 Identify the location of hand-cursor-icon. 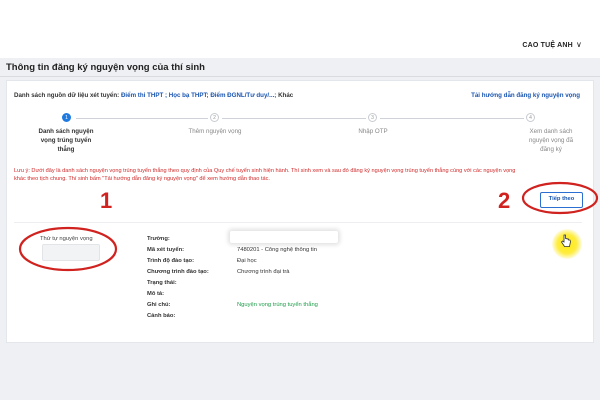
(565, 240).